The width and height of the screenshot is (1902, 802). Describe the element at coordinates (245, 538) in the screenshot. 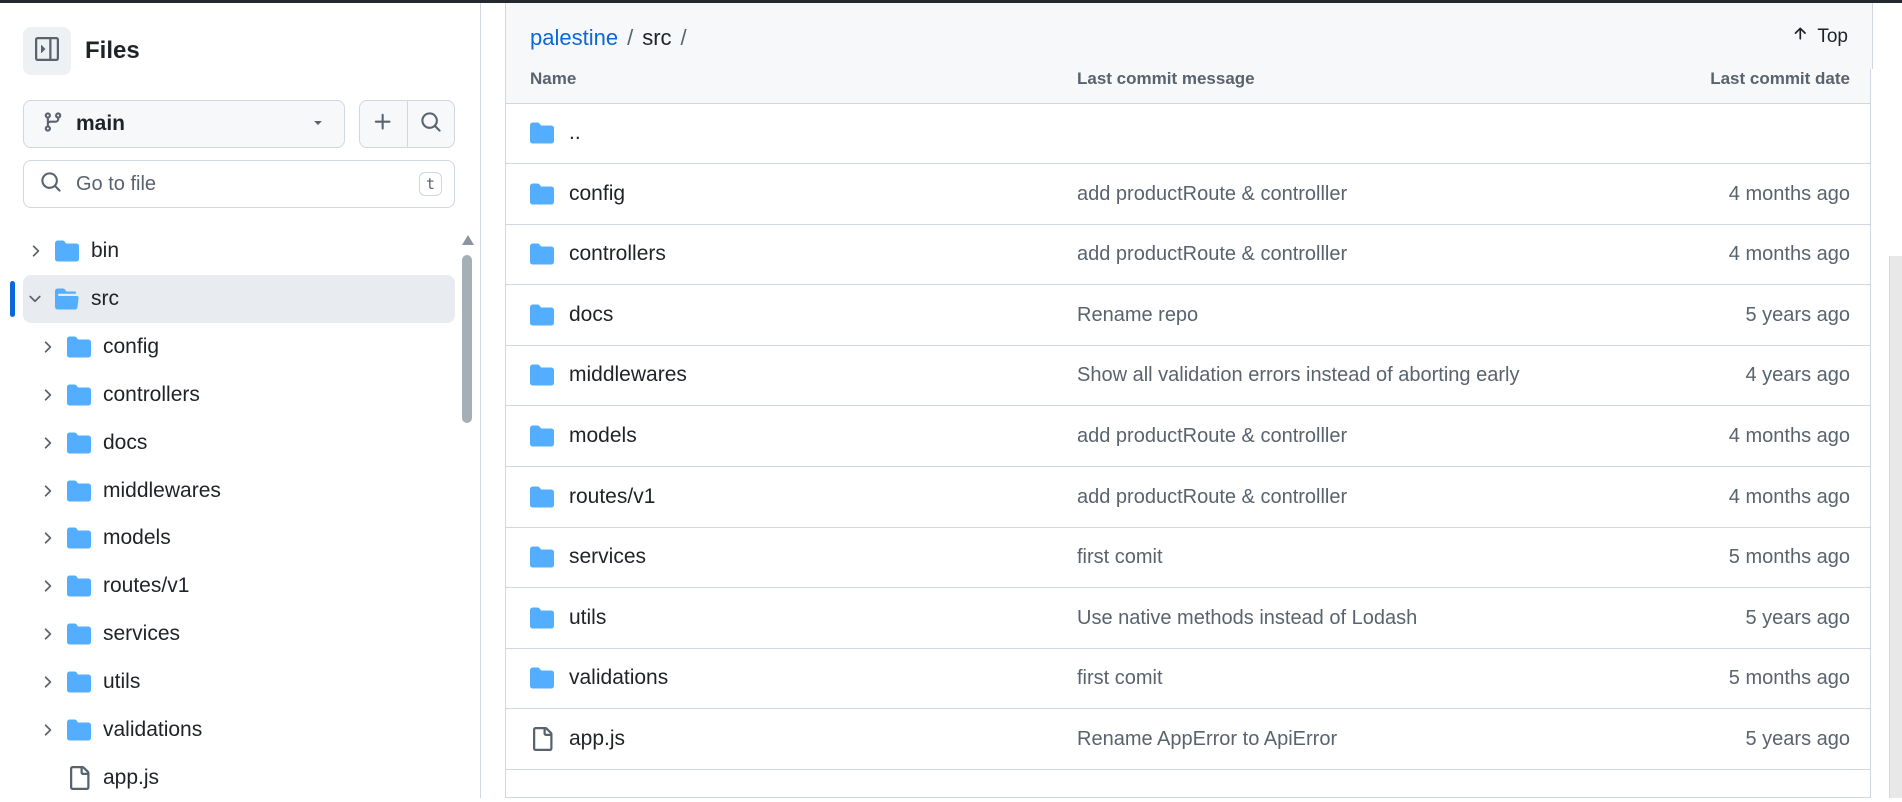

I see `tree-folder-item: models` at that location.